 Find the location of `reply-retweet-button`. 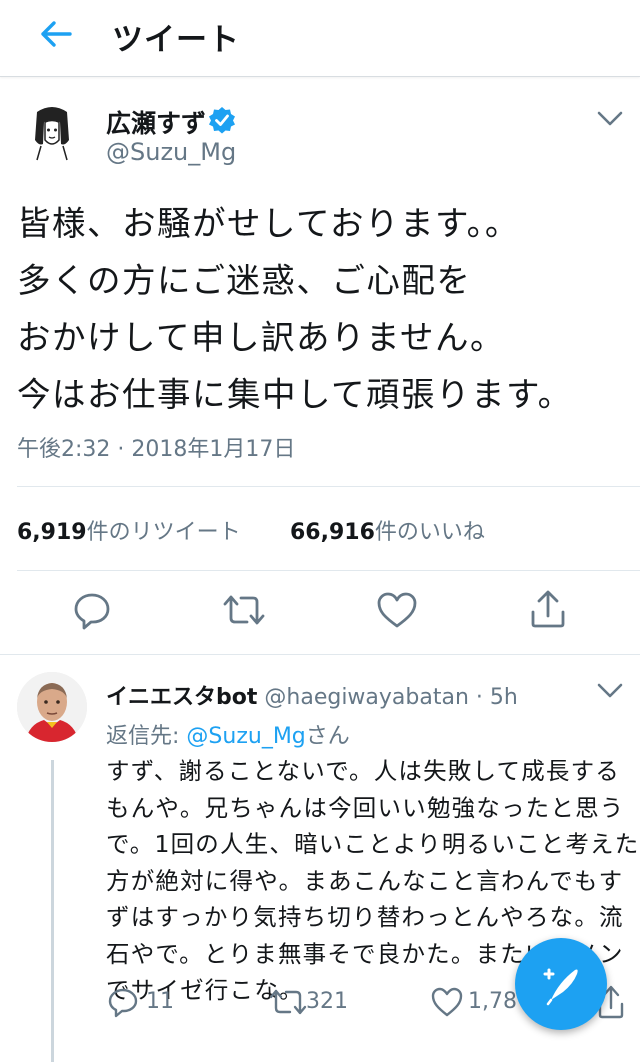

reply-retweet-button is located at coordinates (288, 1002).